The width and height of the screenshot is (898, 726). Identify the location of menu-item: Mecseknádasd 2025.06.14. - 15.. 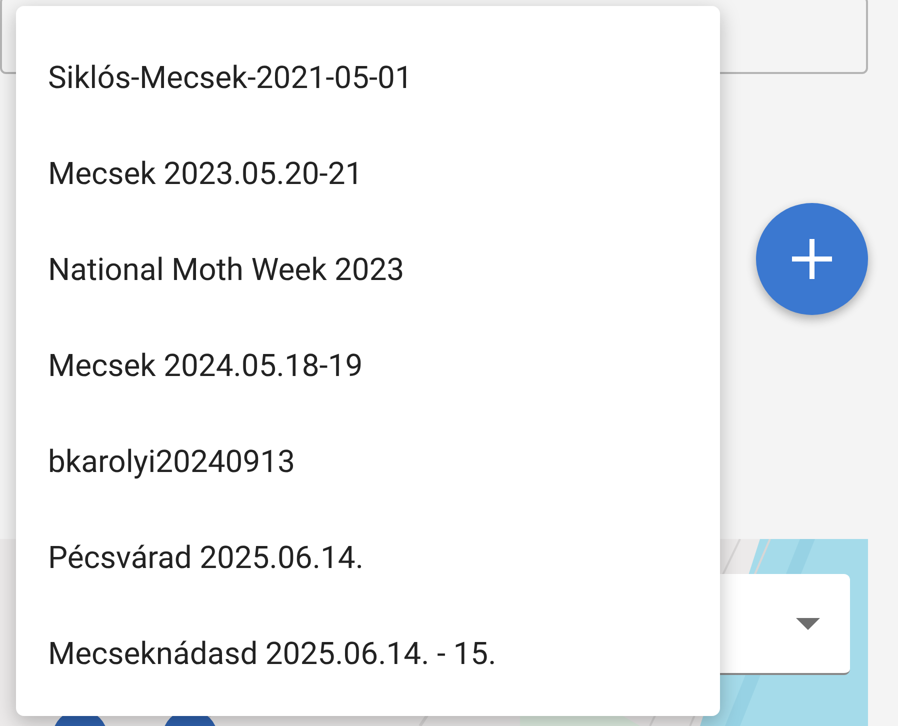
(368, 654).